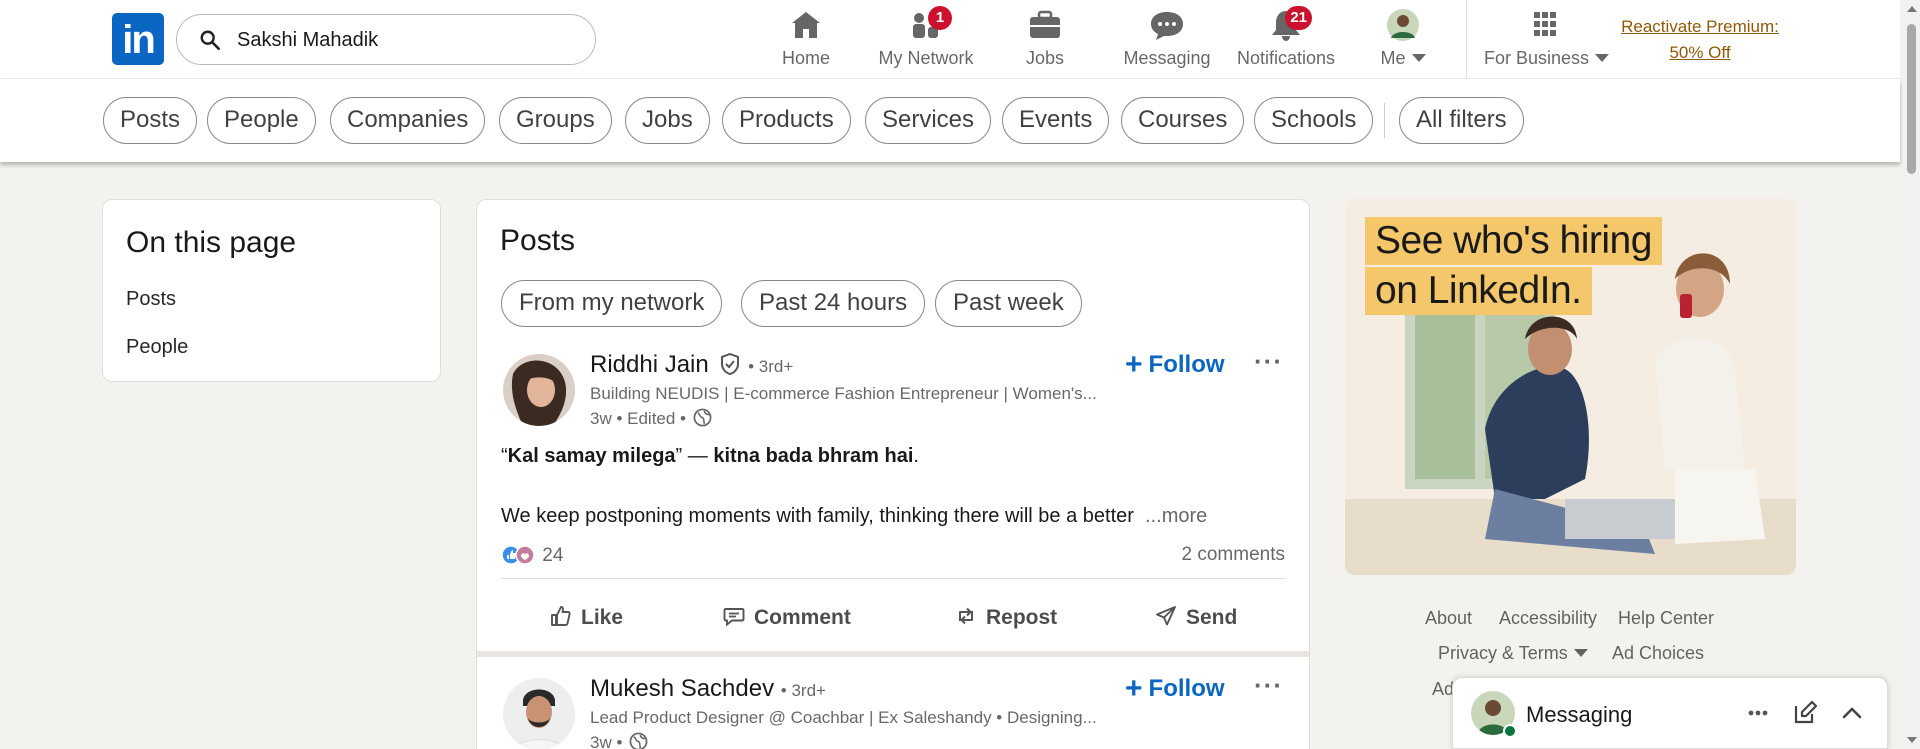 This screenshot has height=749, width=1920. What do you see at coordinates (1513, 241) in the screenshot?
I see `ad-headline-1: See who's hiring` at bounding box center [1513, 241].